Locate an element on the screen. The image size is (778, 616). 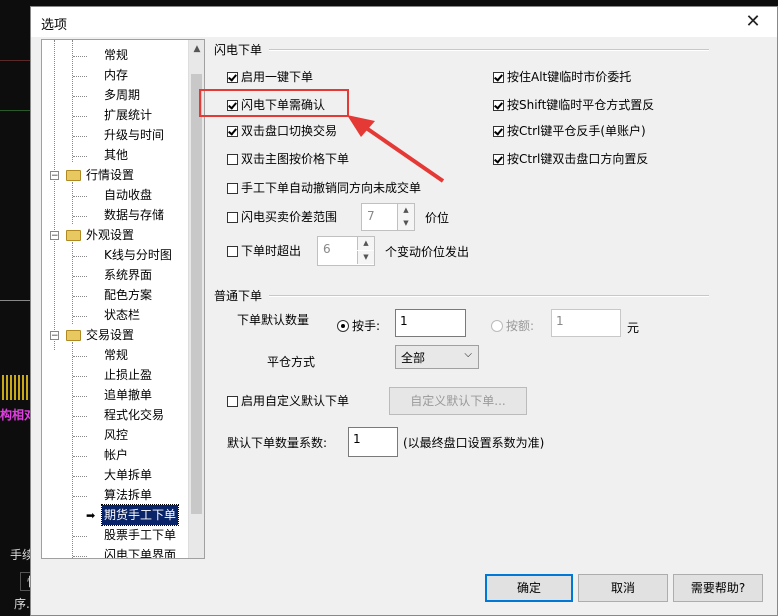
alt-market-checkbox: 按住Alt键临时市价委托 is located at coordinates (562, 77).